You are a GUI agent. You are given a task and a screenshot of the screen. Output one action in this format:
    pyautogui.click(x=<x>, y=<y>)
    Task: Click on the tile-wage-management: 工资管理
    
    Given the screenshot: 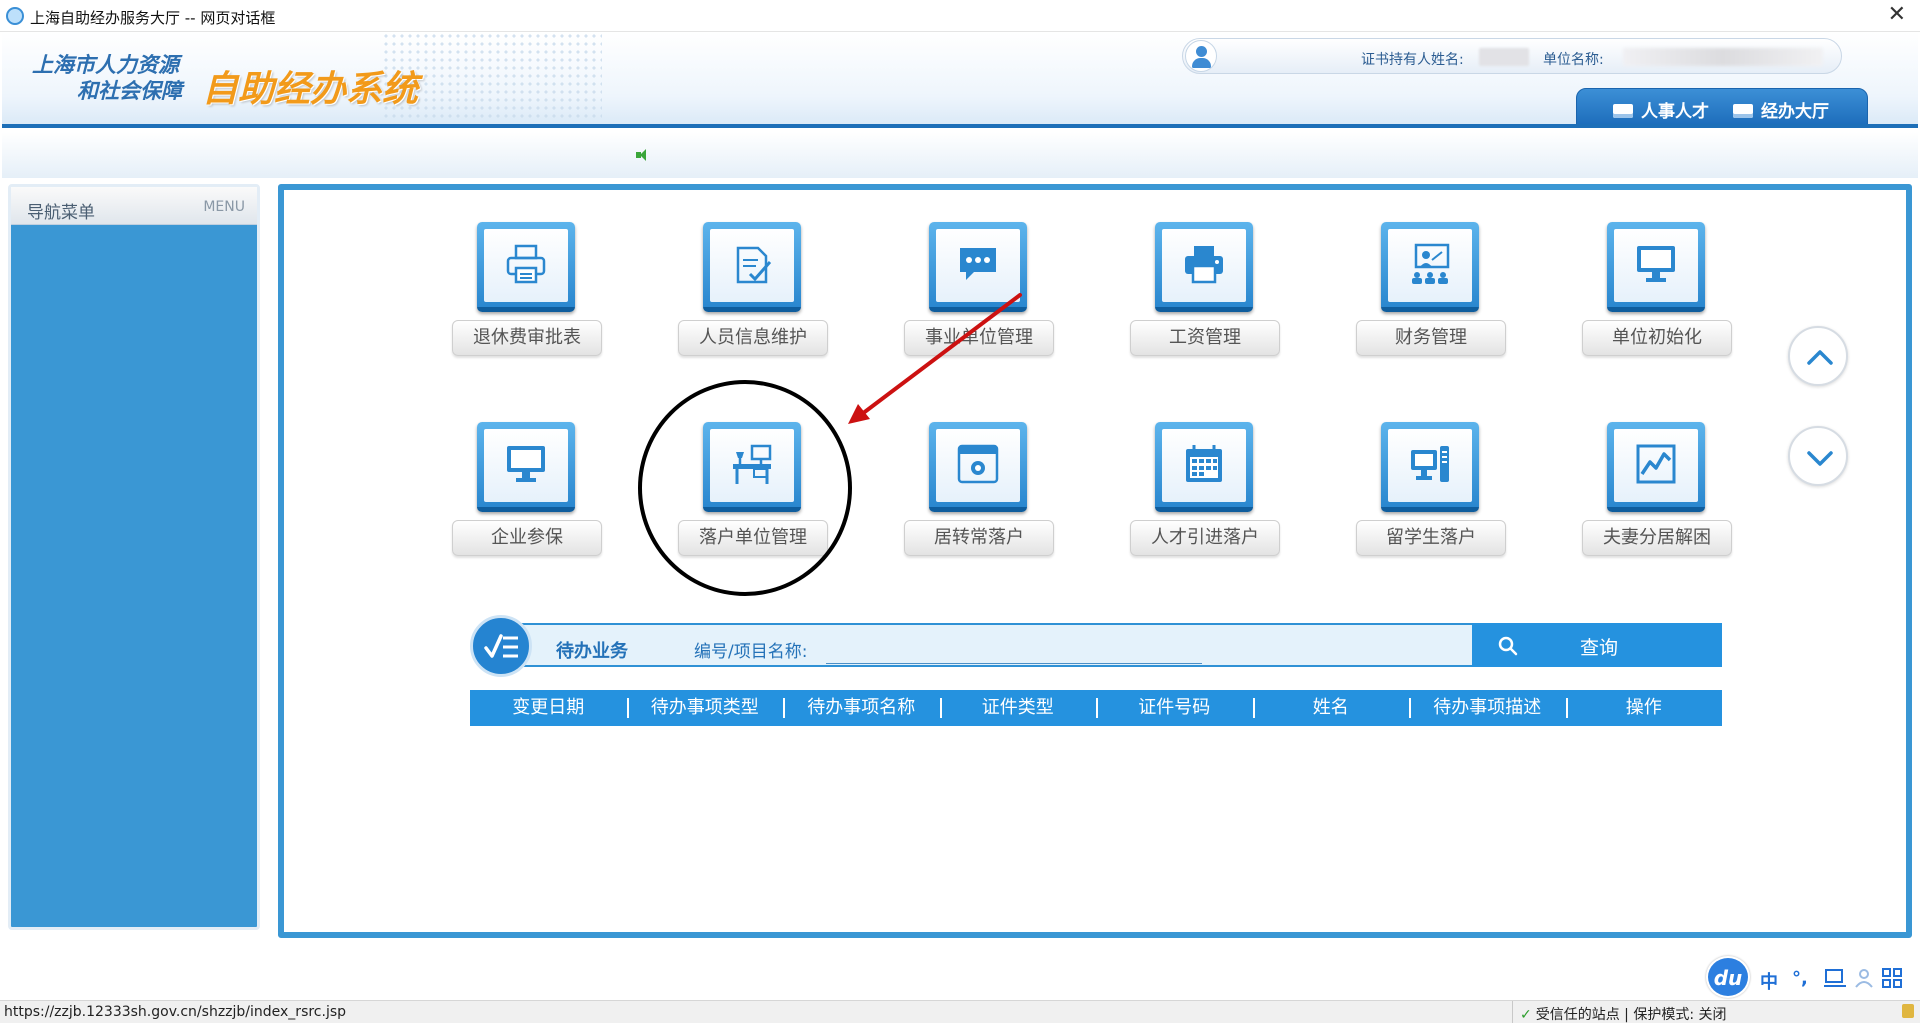 What is the action you would take?
    pyautogui.click(x=1205, y=292)
    